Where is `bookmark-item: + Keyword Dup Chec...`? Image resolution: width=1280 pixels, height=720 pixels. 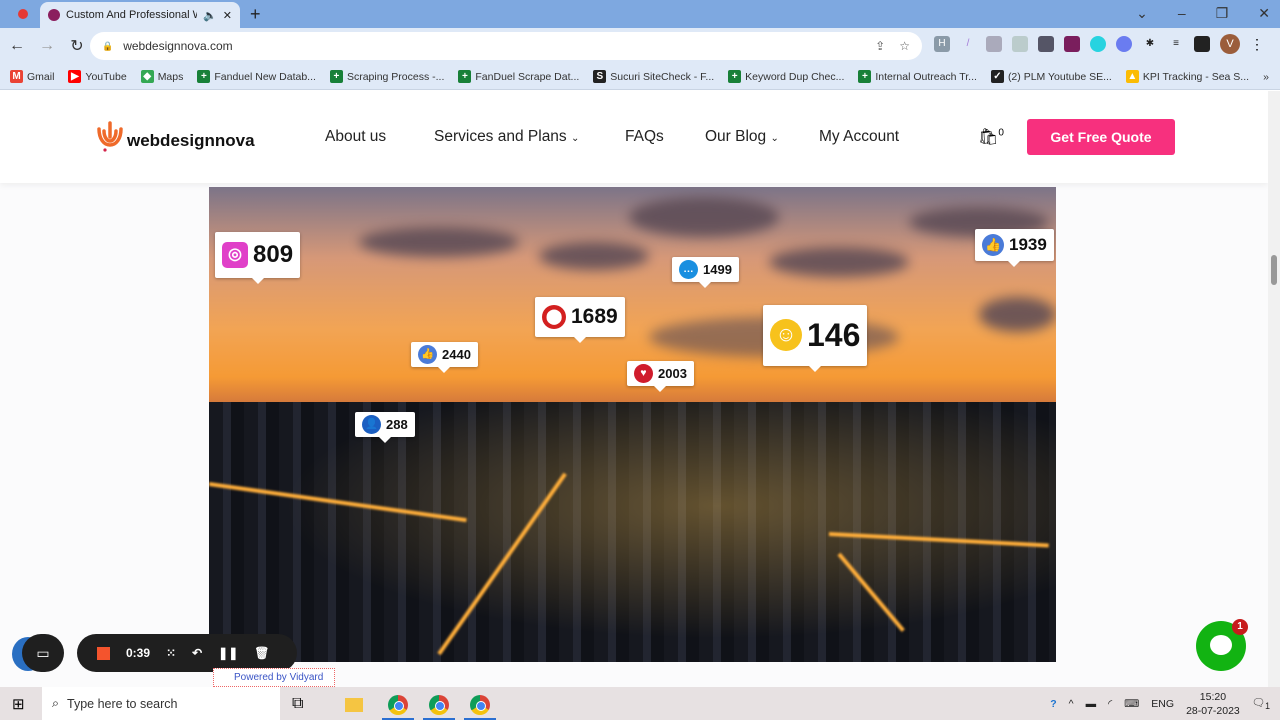
bookmark-item: + Keyword Dup Chec... is located at coordinates (786, 76).